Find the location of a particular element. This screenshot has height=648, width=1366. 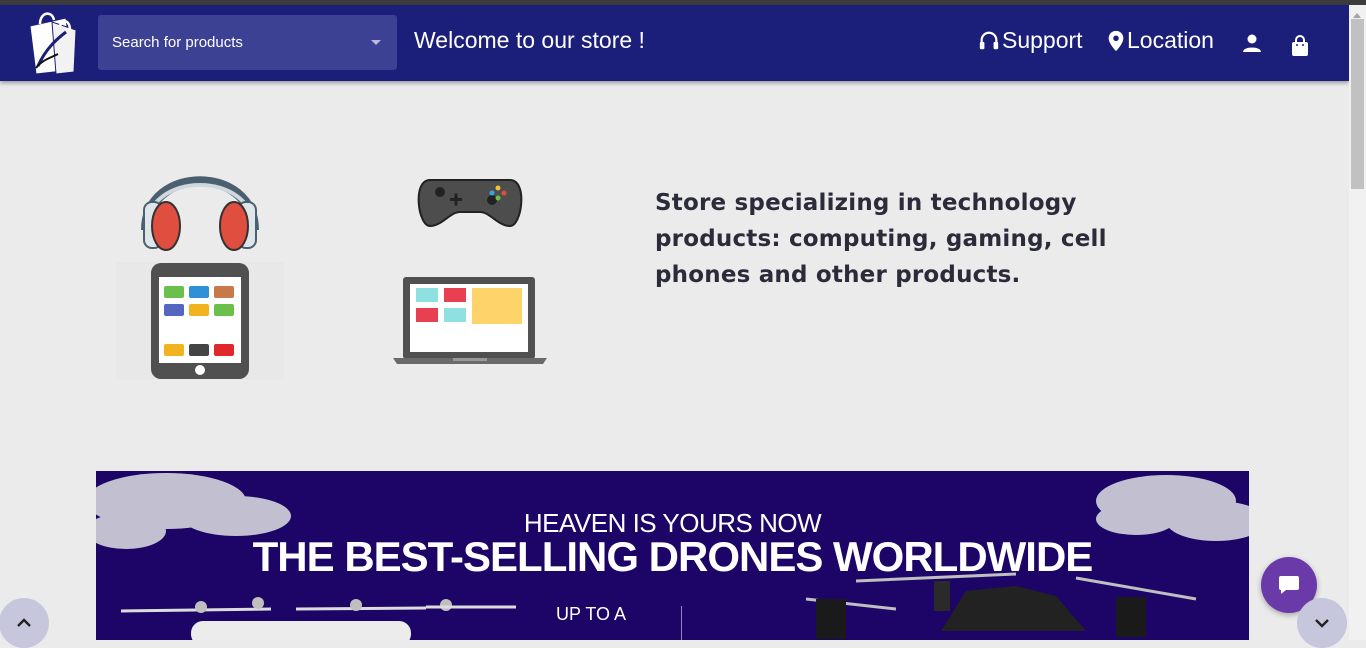

laptop-illustration is located at coordinates (470, 320).